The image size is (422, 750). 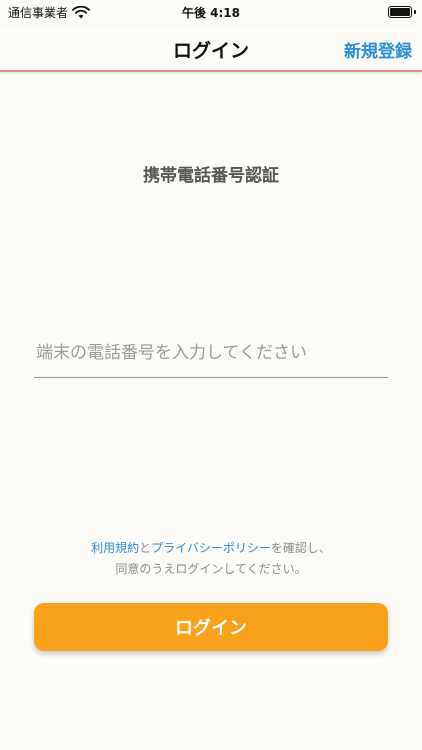 I want to click on terms-line-1: 利用規約とプライバシーポリシーを確認し、, so click(x=211, y=548).